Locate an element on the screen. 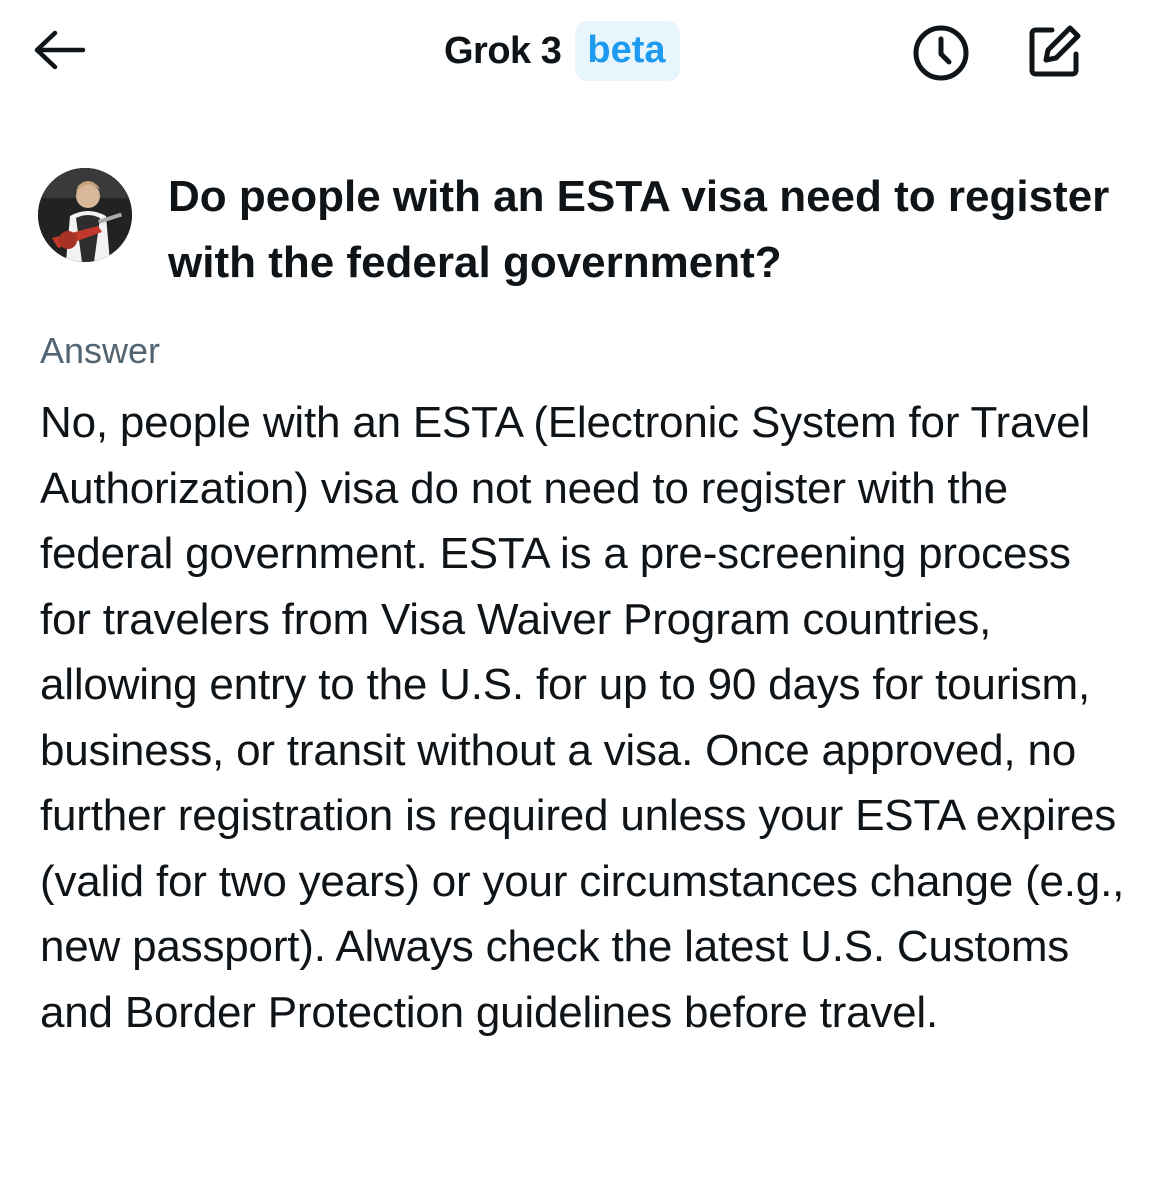 This screenshot has height=1200, width=1154. answer-label: Answer is located at coordinates (100, 350).